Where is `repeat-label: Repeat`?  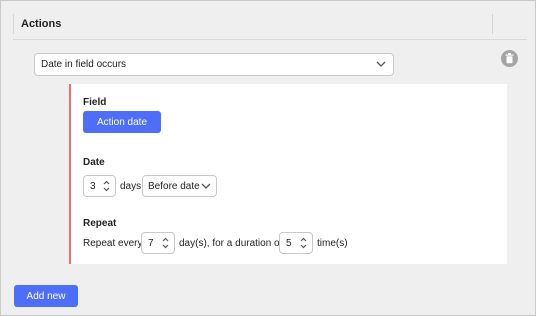
repeat-label: Repeat is located at coordinates (100, 223).